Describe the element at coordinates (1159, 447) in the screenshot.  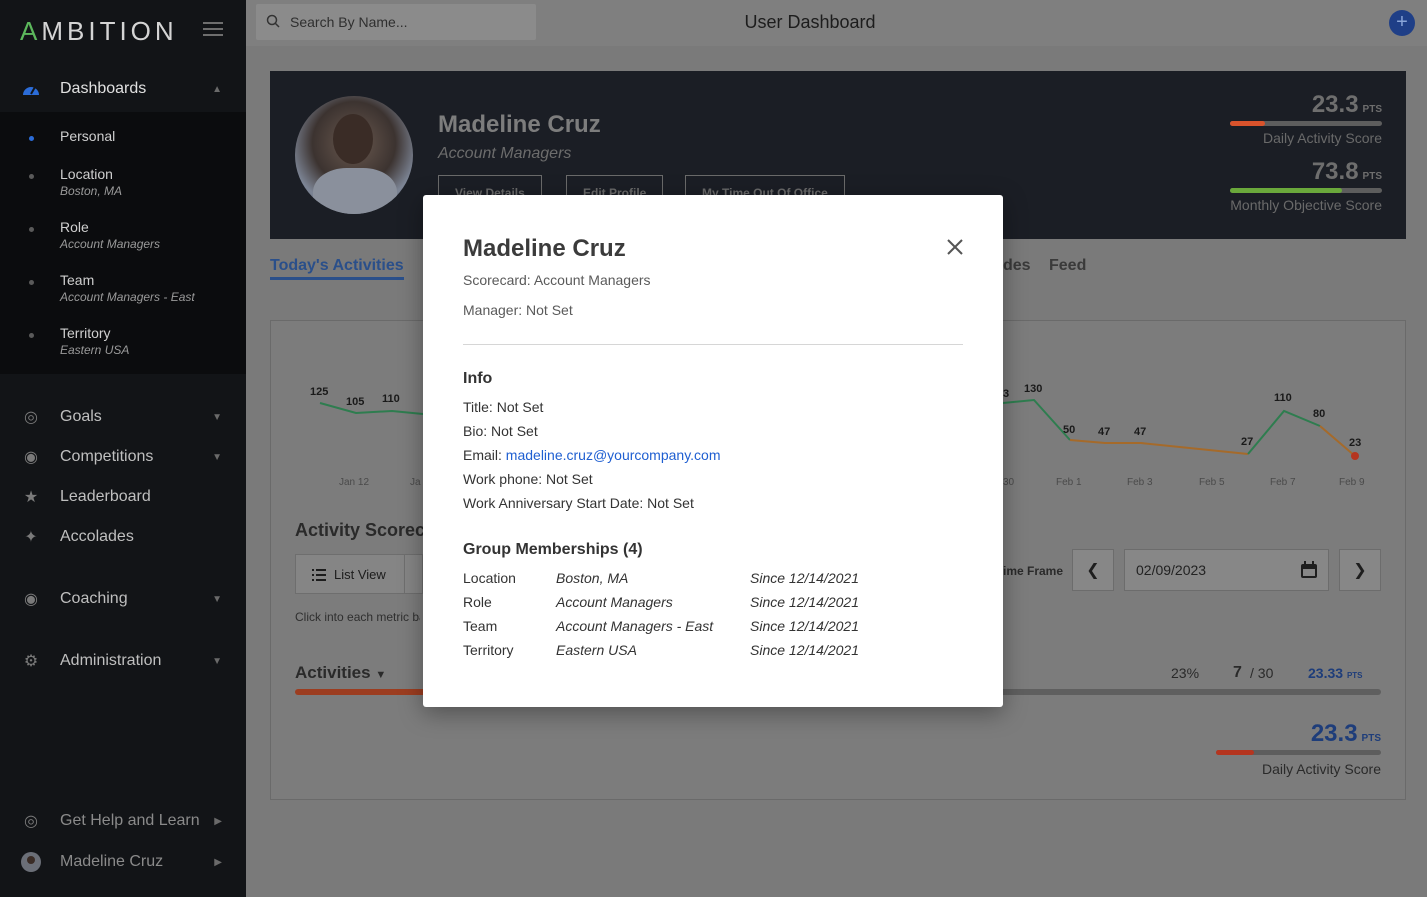
I see `chart-line-right-orange` at that location.